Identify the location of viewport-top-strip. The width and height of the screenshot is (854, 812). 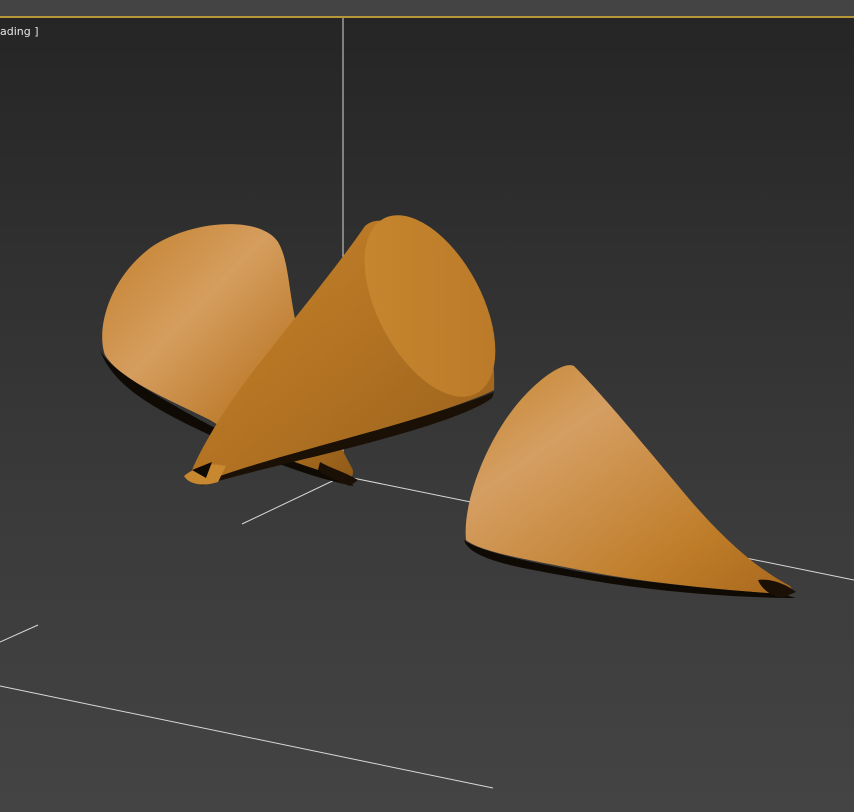
(427, 8).